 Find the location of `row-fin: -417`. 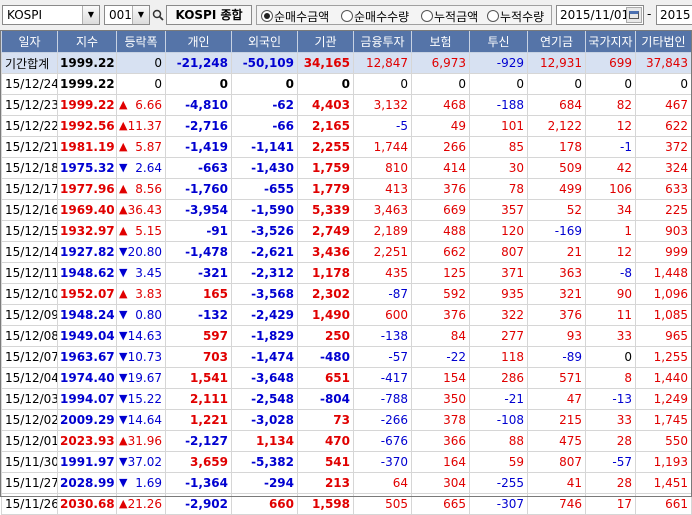

row-fin: -417 is located at coordinates (382, 378).